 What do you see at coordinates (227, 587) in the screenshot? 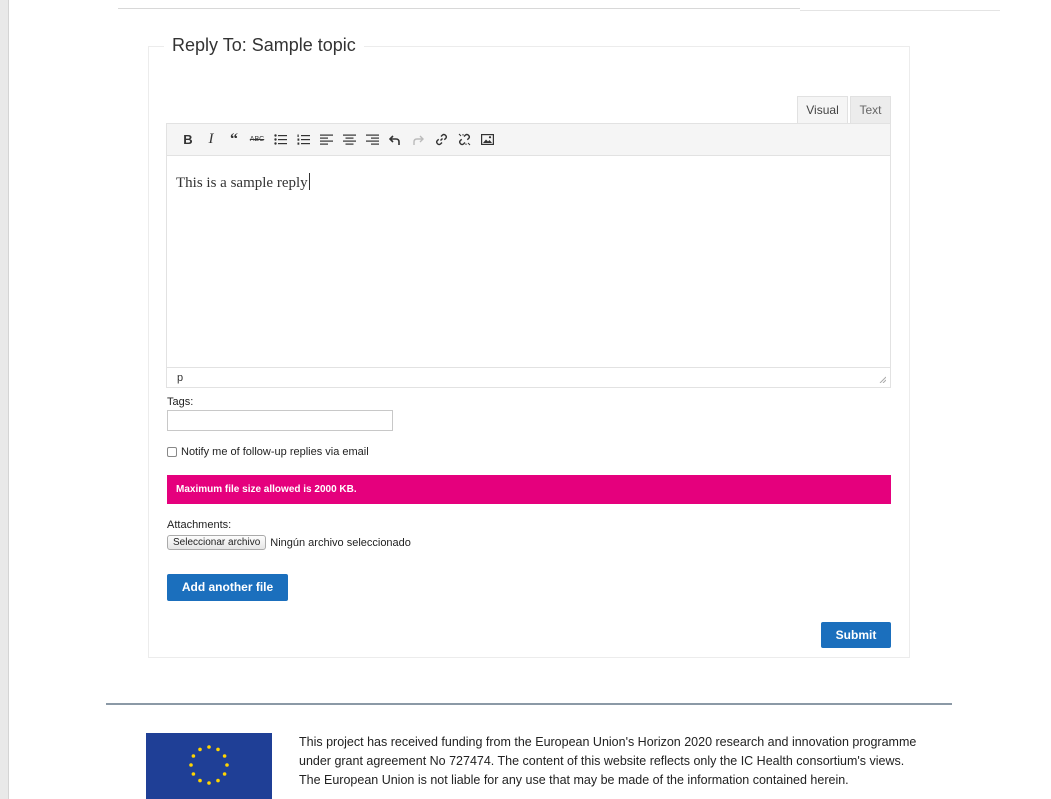
I see `add-another-file-button: Add another file` at bounding box center [227, 587].